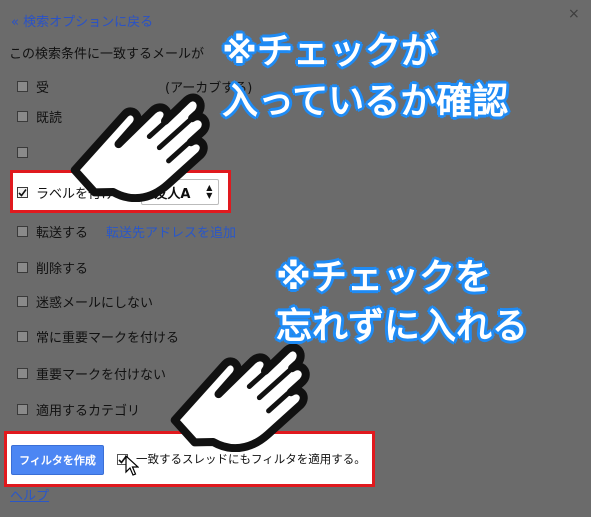  I want to click on close-icon: ×, so click(574, 14).